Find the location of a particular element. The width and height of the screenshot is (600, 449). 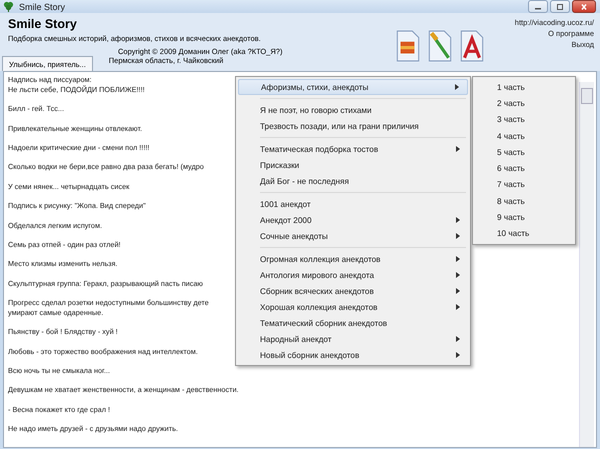

menu-item: 9 часть is located at coordinates (524, 217).